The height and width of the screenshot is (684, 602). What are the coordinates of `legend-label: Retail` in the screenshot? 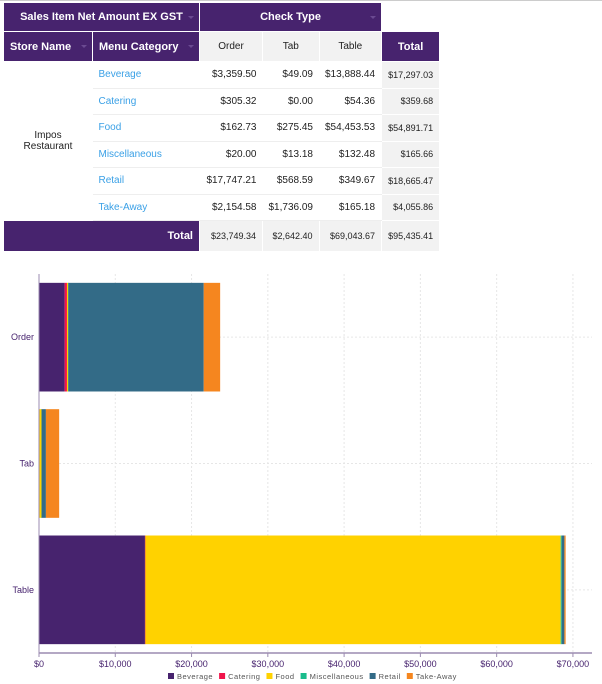 It's located at (390, 676).